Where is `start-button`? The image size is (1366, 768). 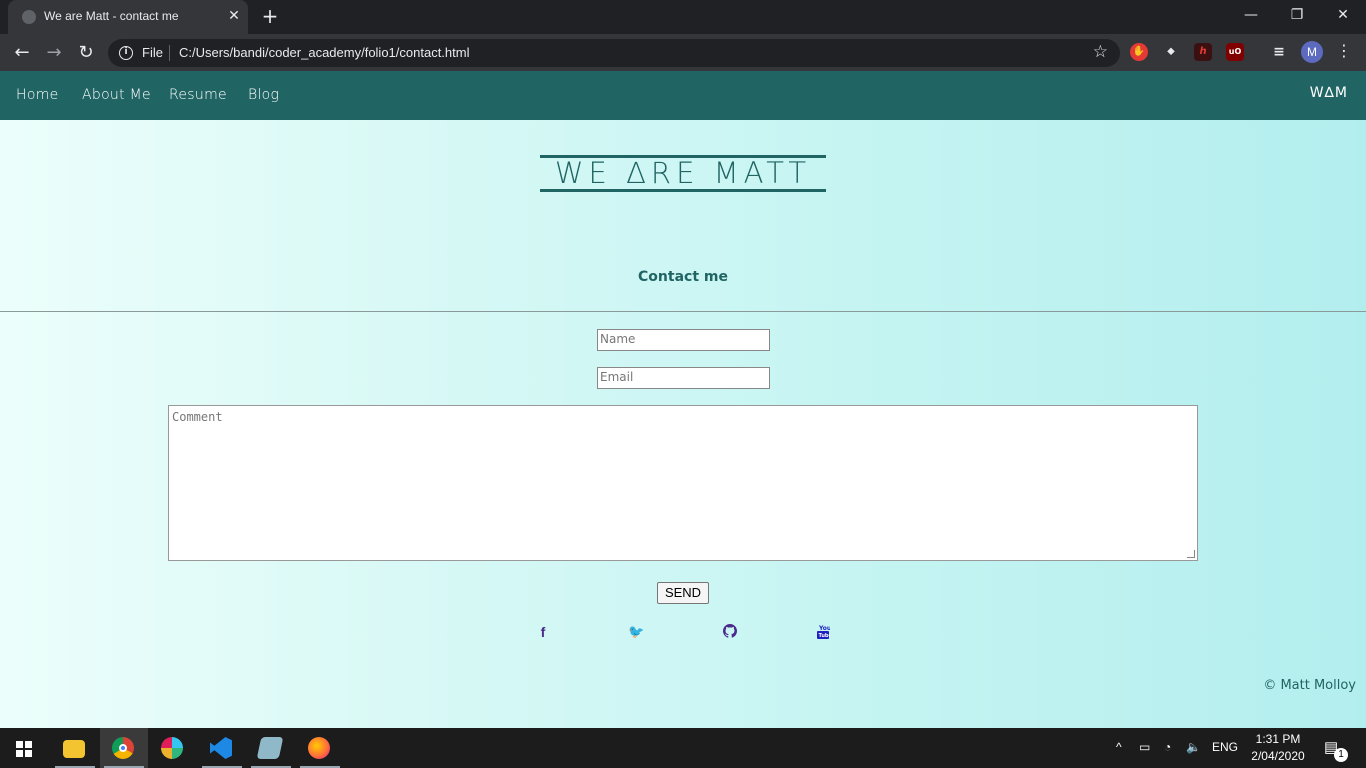
start-button is located at coordinates (24, 748).